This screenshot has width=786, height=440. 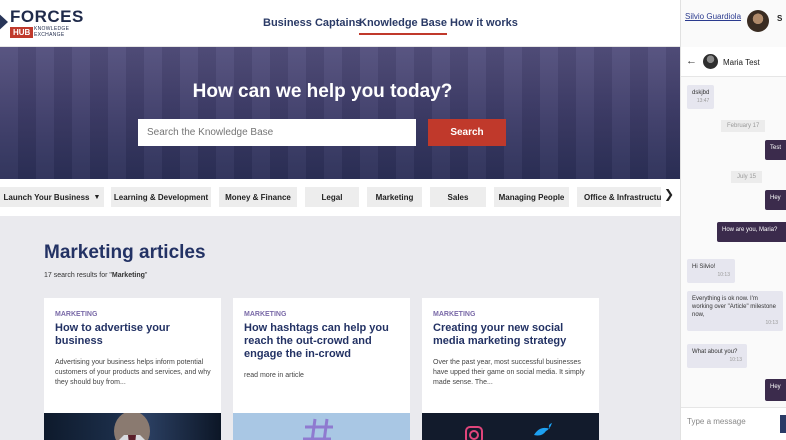 I want to click on businessman-image-icon, so click(x=132, y=425).